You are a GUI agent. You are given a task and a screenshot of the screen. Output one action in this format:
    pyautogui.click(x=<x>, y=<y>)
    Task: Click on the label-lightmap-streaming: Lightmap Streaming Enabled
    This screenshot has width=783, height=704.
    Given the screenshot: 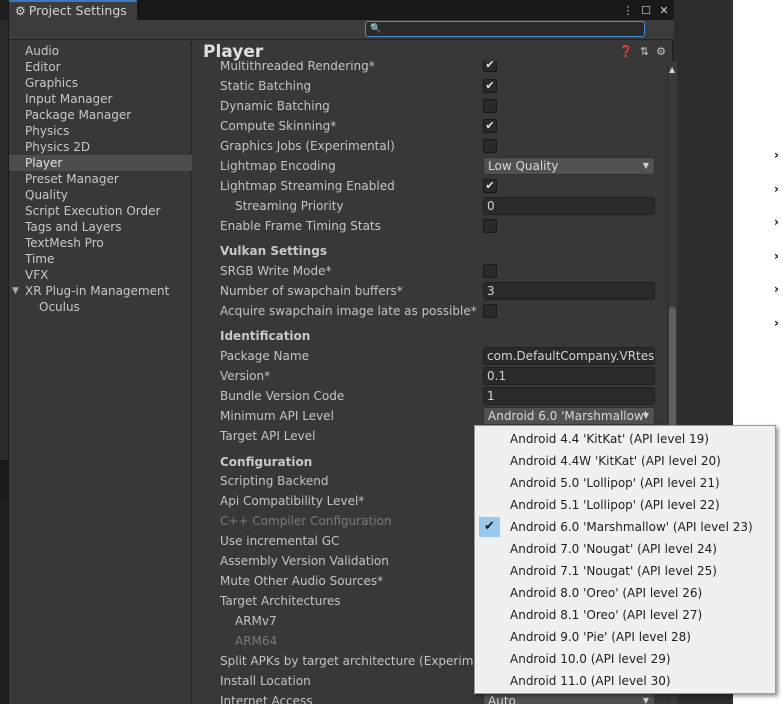 What is the action you would take?
    pyautogui.click(x=307, y=186)
    